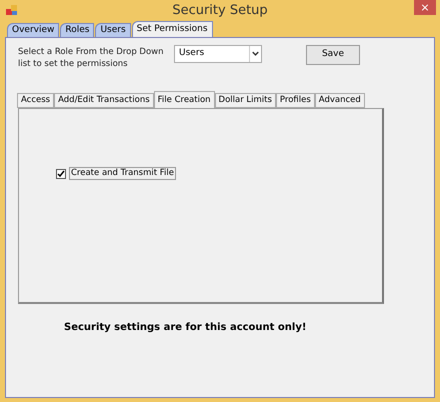 The width and height of the screenshot is (440, 402). I want to click on tab: File Creation, so click(184, 99).